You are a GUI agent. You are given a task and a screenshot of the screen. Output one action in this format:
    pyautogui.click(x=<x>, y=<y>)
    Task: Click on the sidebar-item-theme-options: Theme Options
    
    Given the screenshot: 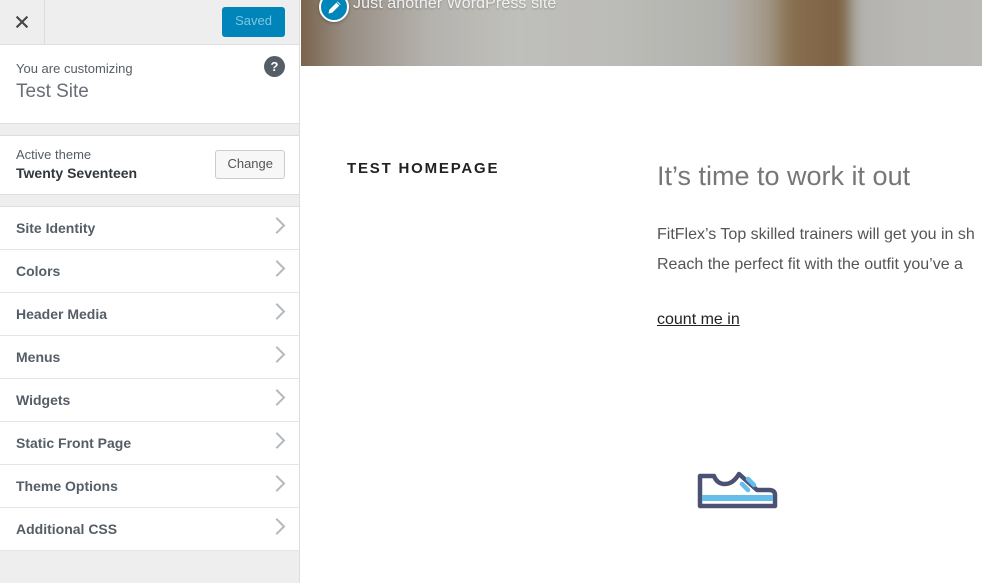 What is the action you would take?
    pyautogui.click(x=149, y=486)
    